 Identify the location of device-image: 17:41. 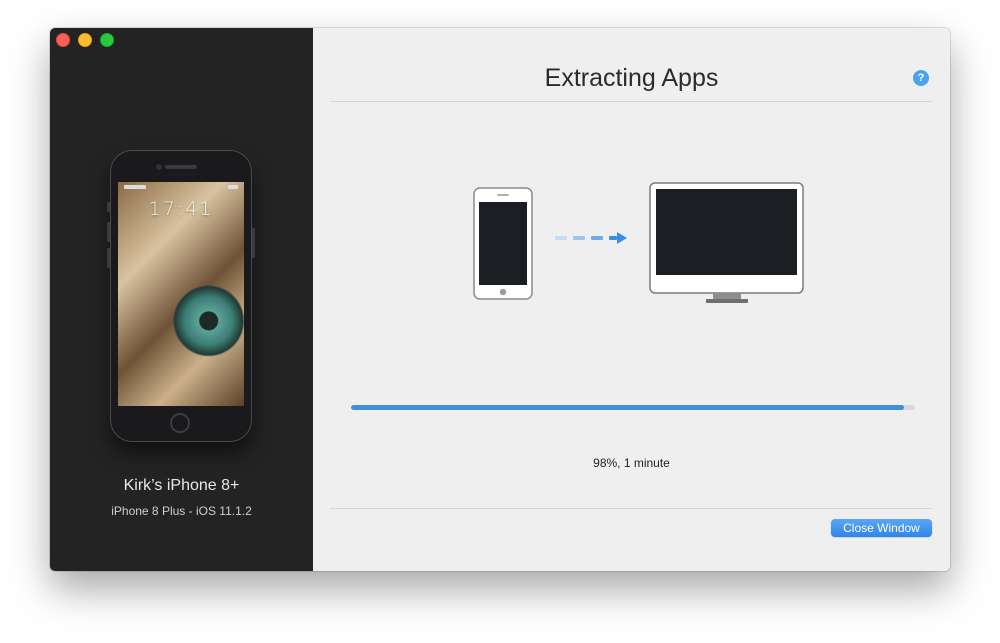
(181, 296).